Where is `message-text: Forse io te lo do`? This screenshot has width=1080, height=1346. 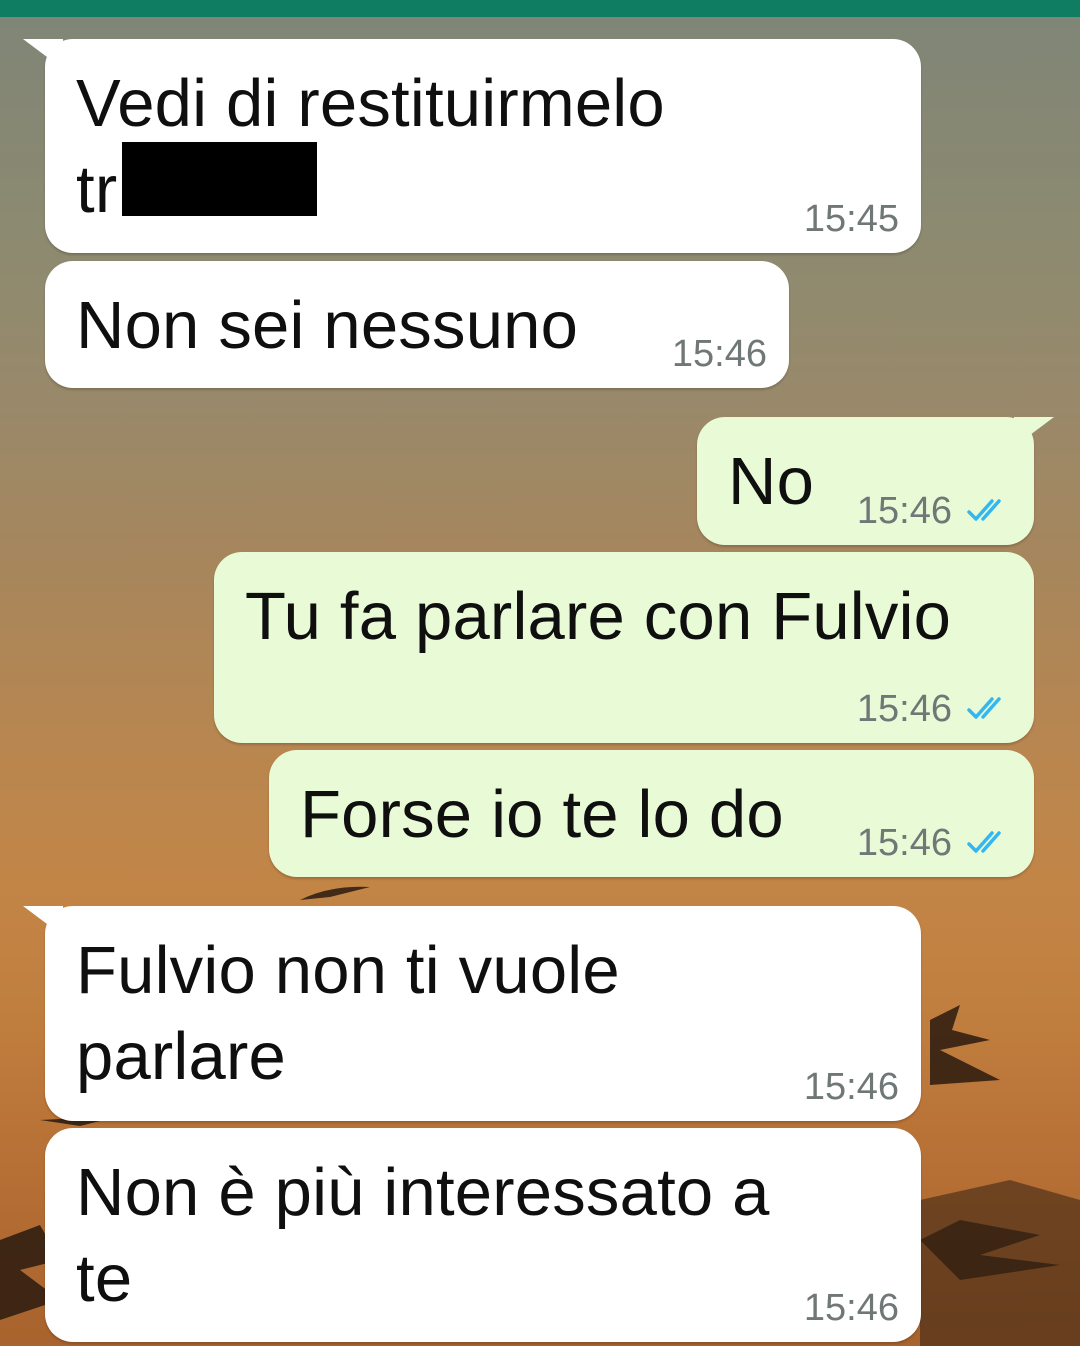 message-text: Forse io te lo do is located at coordinates (542, 814).